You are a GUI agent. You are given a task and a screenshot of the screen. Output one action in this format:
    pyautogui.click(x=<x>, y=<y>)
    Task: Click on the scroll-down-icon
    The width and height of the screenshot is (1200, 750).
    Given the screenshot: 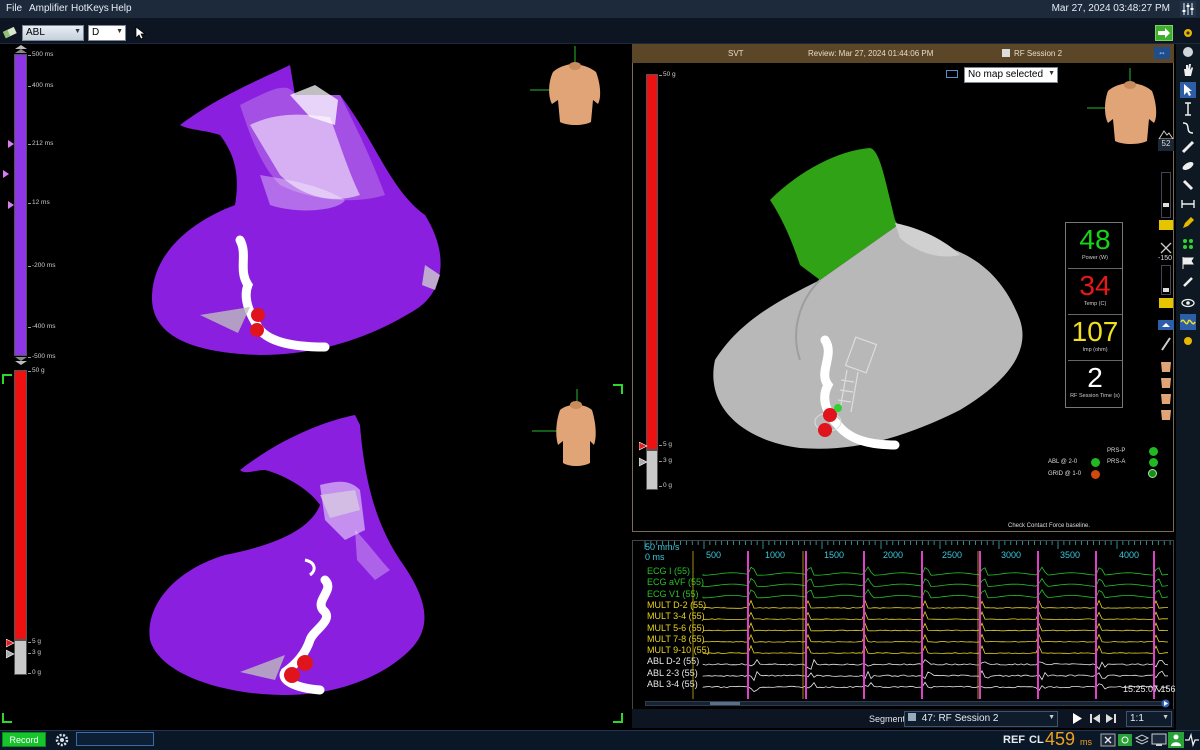 What is the action you would take?
    pyautogui.click(x=21, y=360)
    